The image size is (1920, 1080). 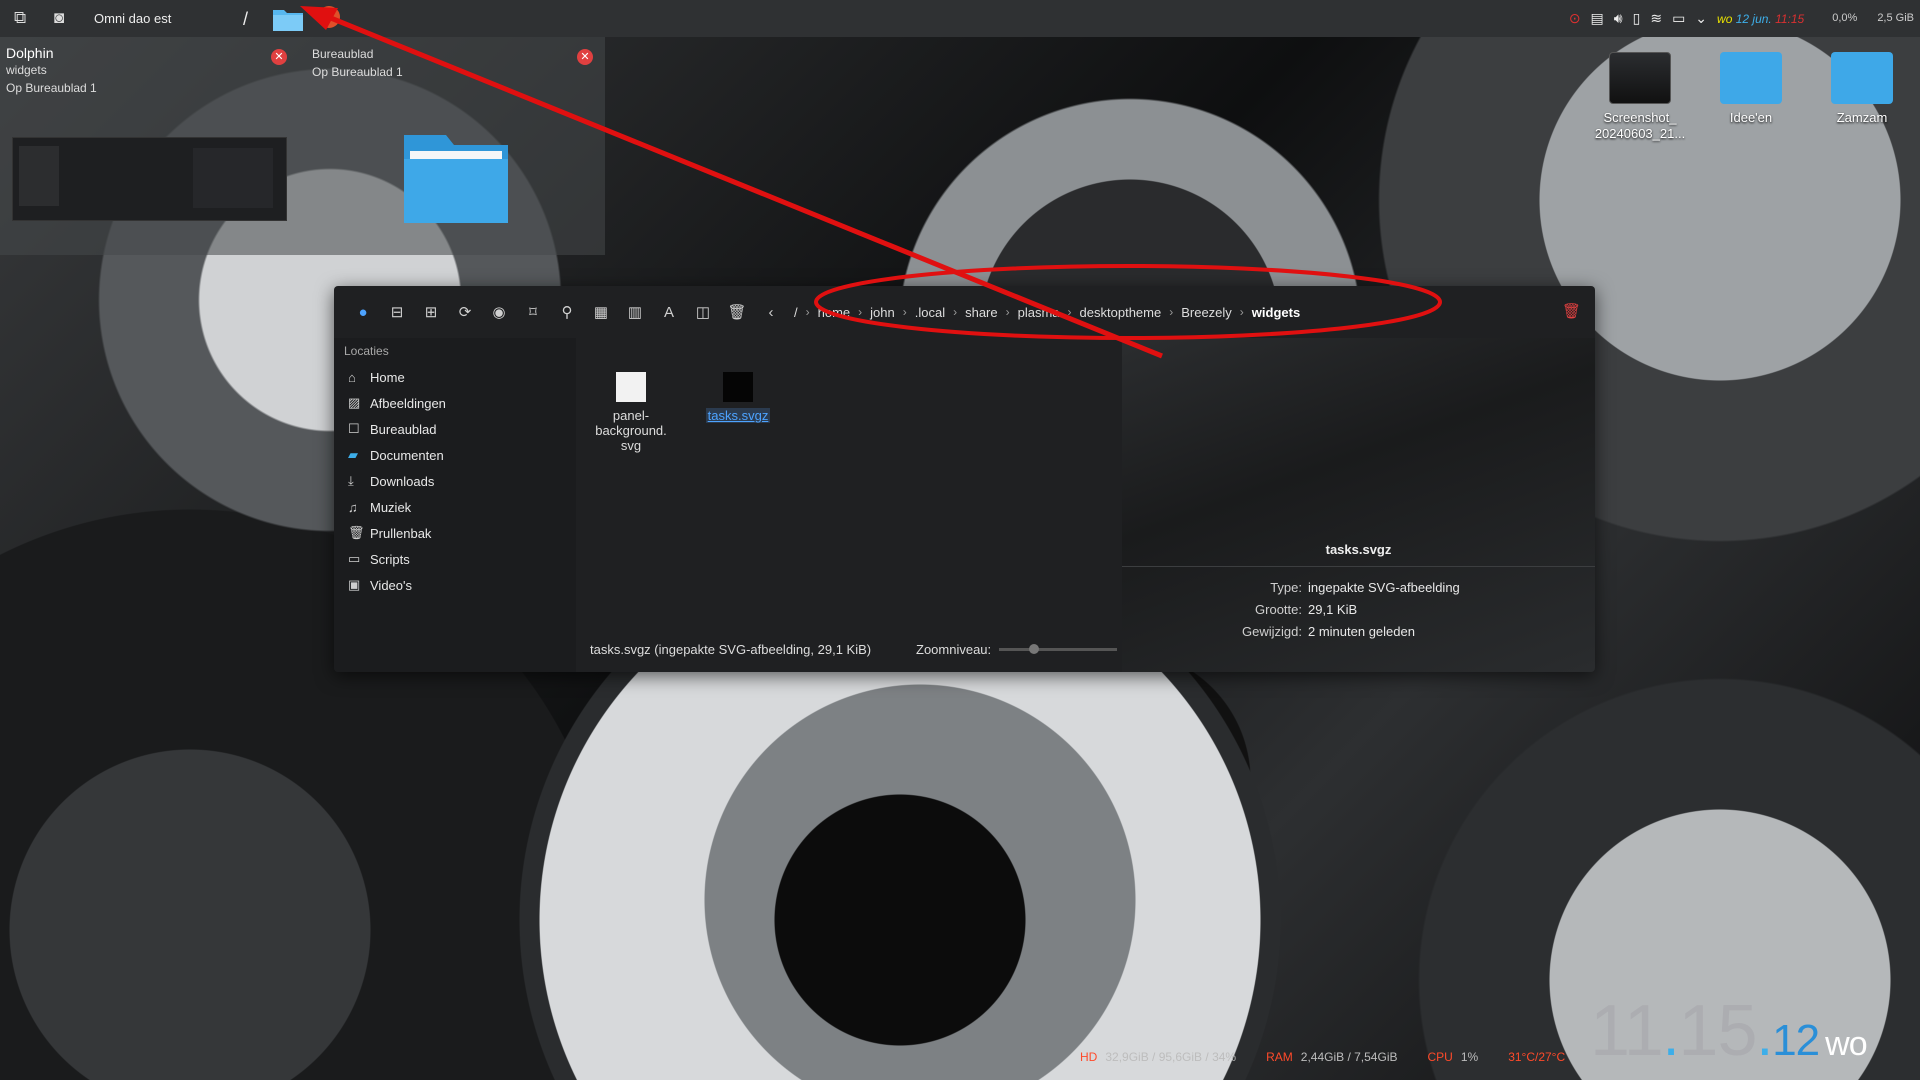 What do you see at coordinates (533, 312) in the screenshot?
I see `bookmark-icon: ⌑` at bounding box center [533, 312].